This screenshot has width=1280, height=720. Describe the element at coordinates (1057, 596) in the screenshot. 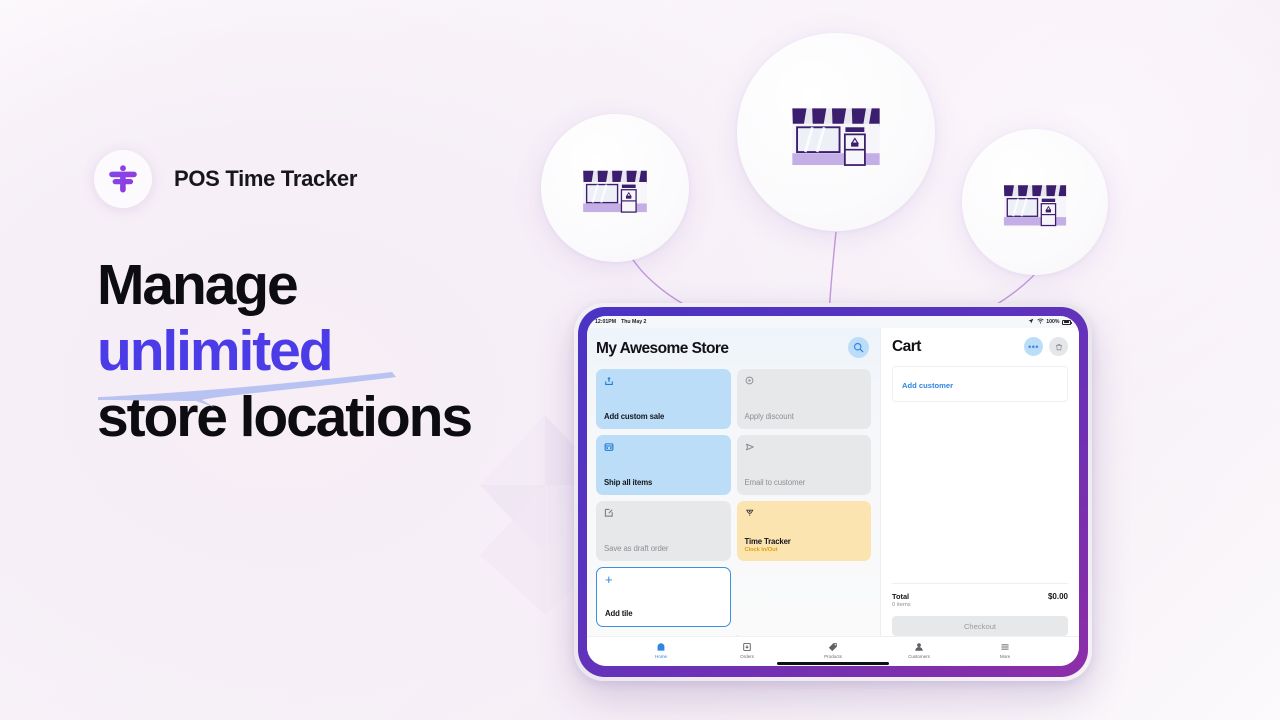

I see `total-amount: $0.00` at that location.